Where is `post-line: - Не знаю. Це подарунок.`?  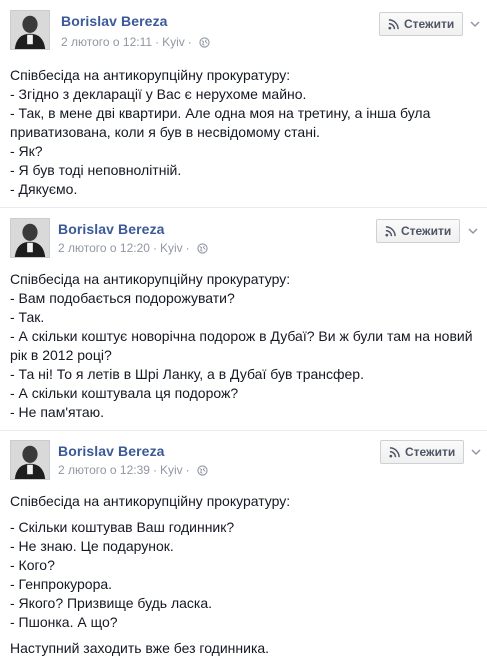 post-line: - Не знаю. Це подарунок. is located at coordinates (92, 546).